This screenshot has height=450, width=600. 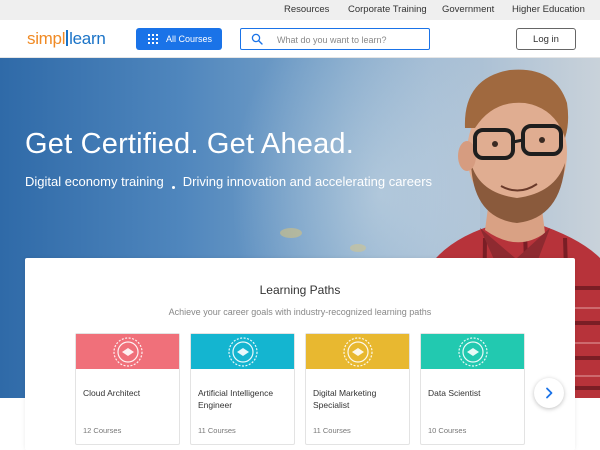 What do you see at coordinates (548, 9) in the screenshot?
I see `nav-link-higher-education: Higher Education` at bounding box center [548, 9].